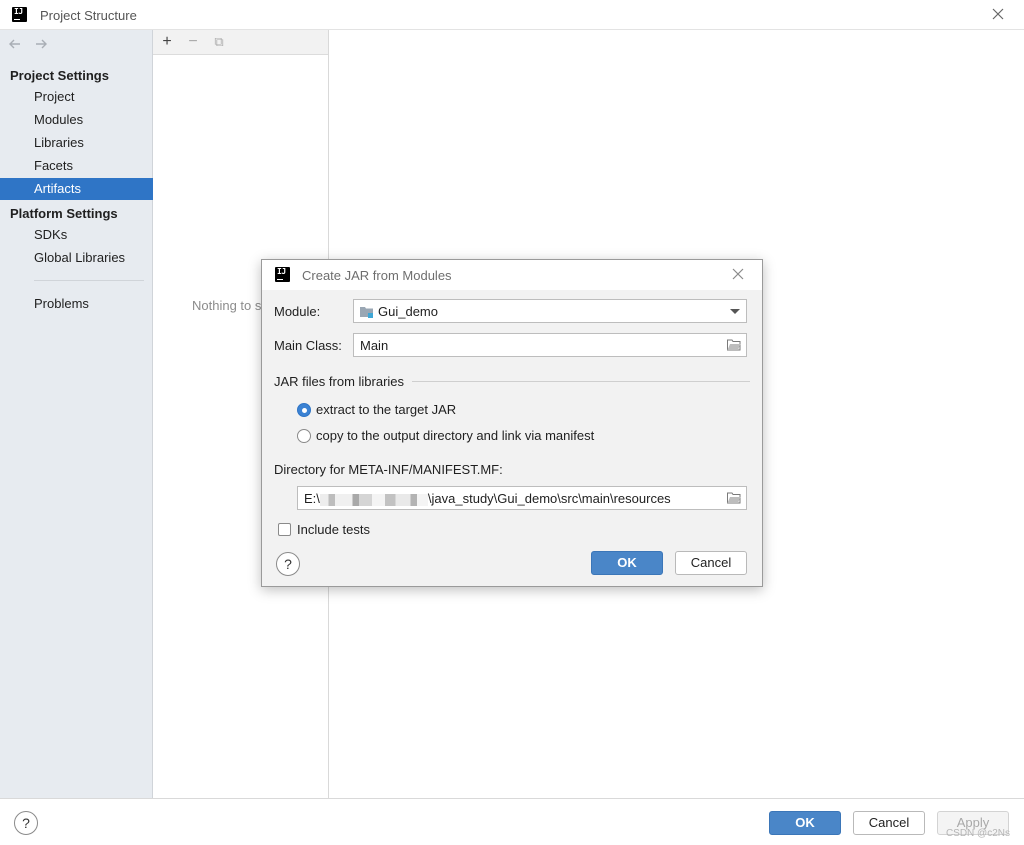  Describe the element at coordinates (76, 304) in the screenshot. I see `sidebar-item-problems: Problems` at that location.